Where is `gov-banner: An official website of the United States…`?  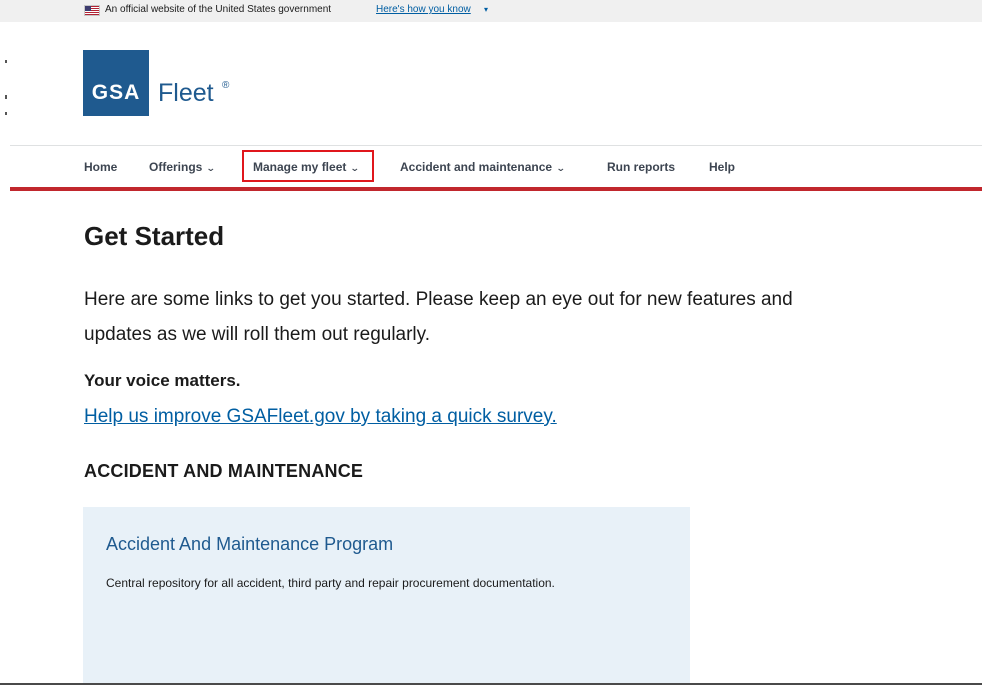 gov-banner: An official website of the United States… is located at coordinates (491, 11).